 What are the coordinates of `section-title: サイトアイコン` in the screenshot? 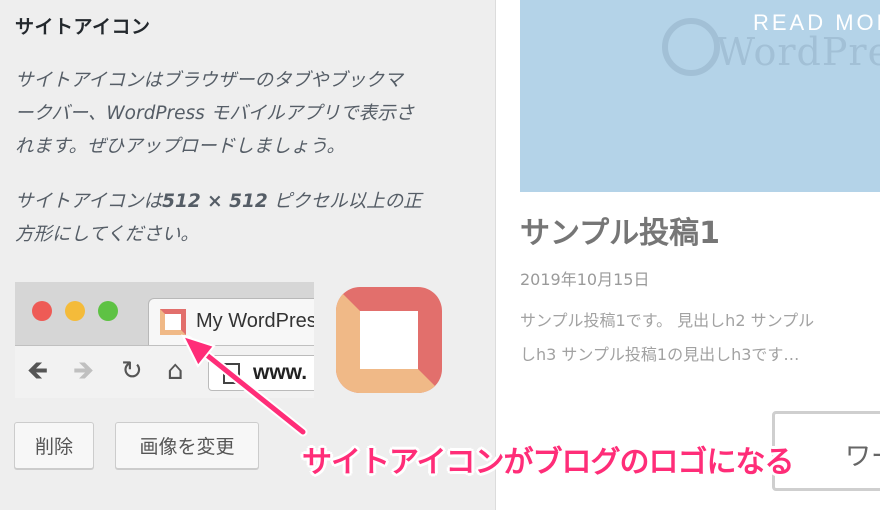 It's located at (83, 27).